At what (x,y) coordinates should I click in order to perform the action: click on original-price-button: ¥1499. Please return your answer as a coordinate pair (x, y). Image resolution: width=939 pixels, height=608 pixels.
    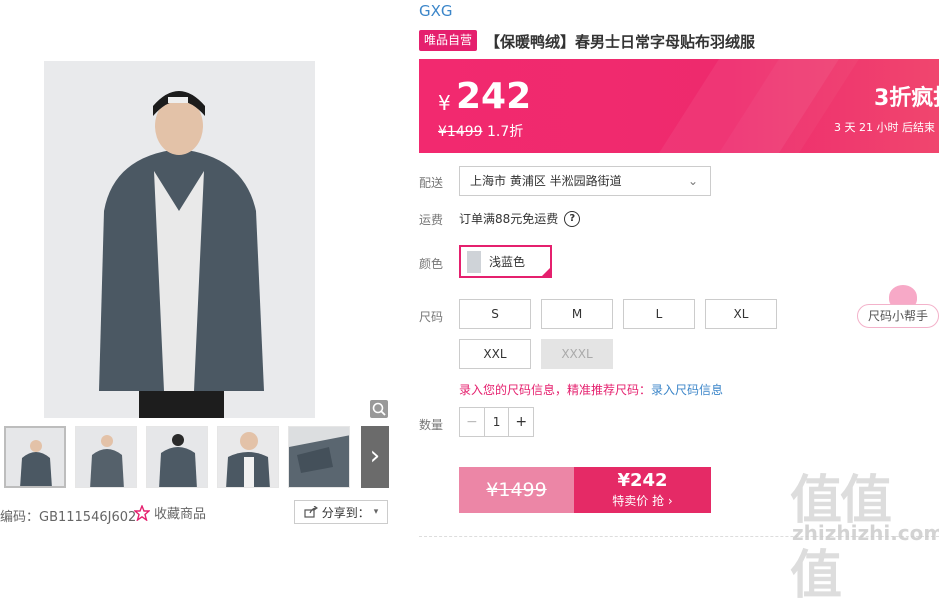
    Looking at the image, I should click on (516, 490).